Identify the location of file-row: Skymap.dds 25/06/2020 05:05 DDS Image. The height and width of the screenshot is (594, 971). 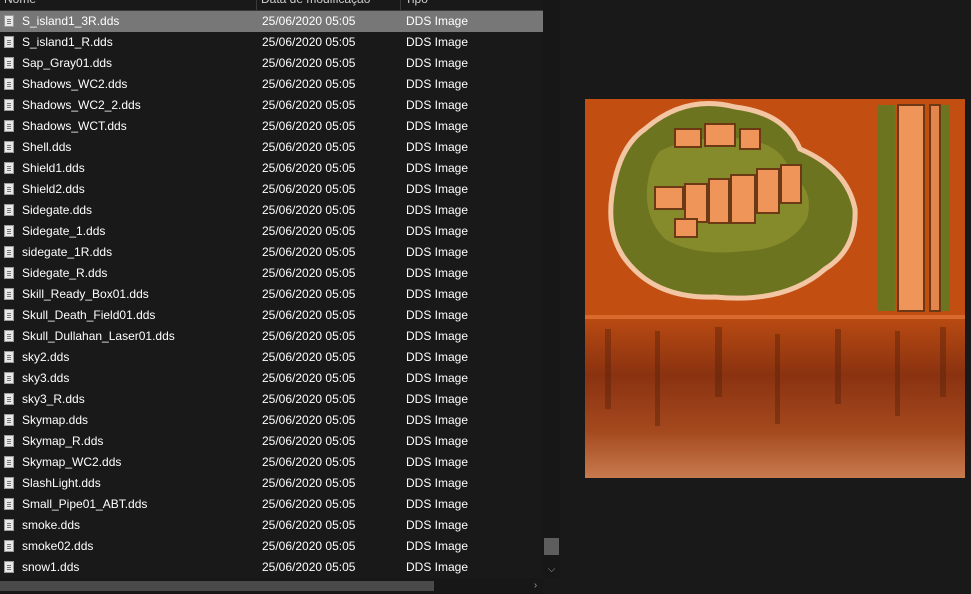
(271, 420).